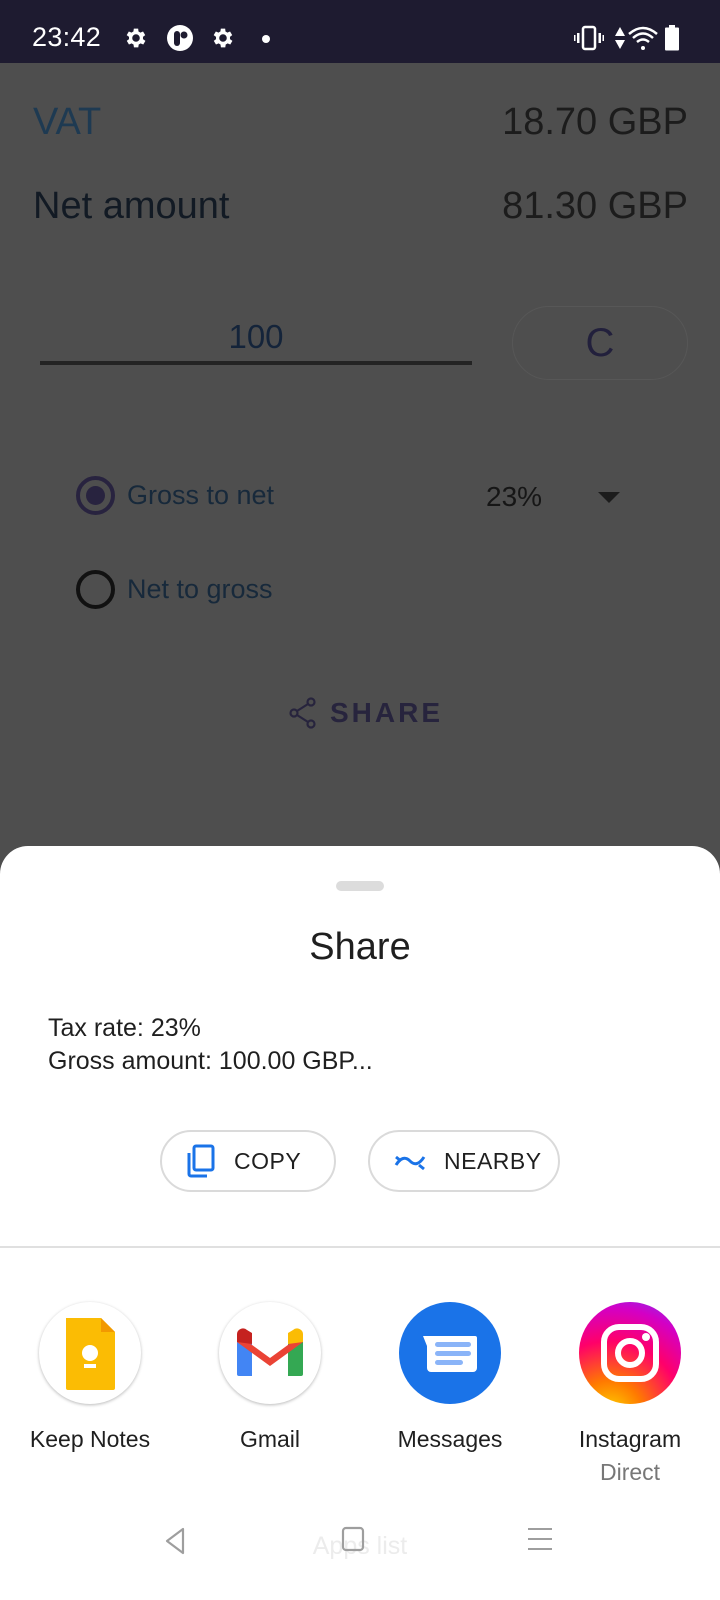 Image resolution: width=720 pixels, height=1600 pixels. I want to click on nearby-button: NEARBY, so click(464, 1161).